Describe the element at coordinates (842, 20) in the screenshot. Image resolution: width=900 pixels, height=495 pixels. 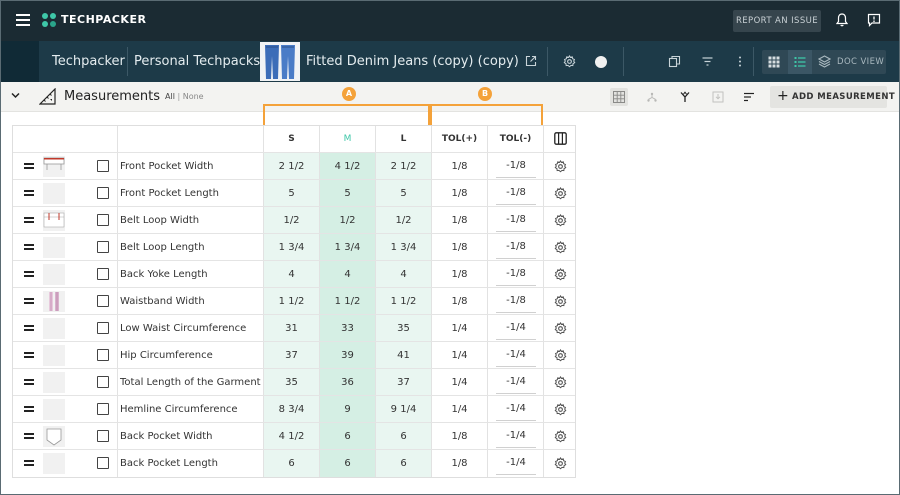
I see `bell-icon` at that location.